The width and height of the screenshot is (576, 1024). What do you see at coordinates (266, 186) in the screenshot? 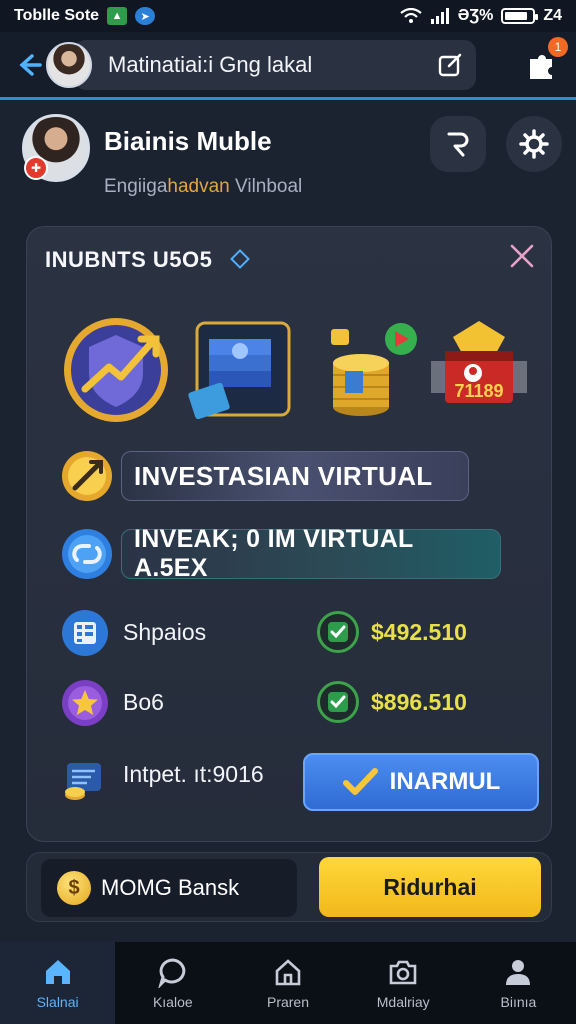
I see `profile-subtitle-part3: Vilnboal` at bounding box center [266, 186].